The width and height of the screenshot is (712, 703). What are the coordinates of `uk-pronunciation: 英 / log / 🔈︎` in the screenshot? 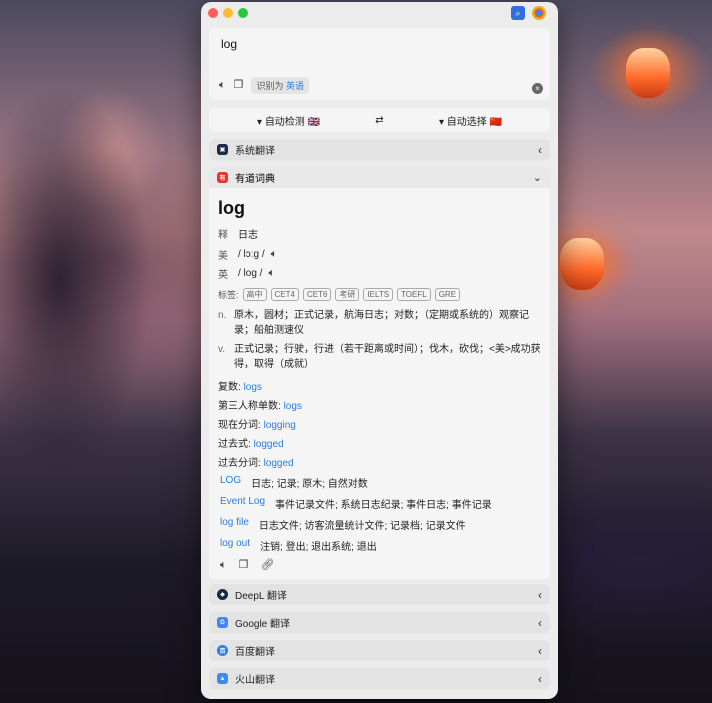 It's located at (246, 274).